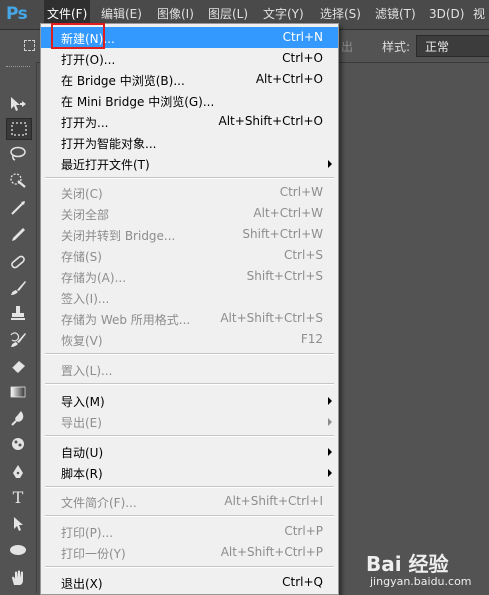 The height and width of the screenshot is (595, 489). Describe the element at coordinates (303, 531) in the screenshot. I see `menu-item-shortcut: Ctrl+P` at that location.